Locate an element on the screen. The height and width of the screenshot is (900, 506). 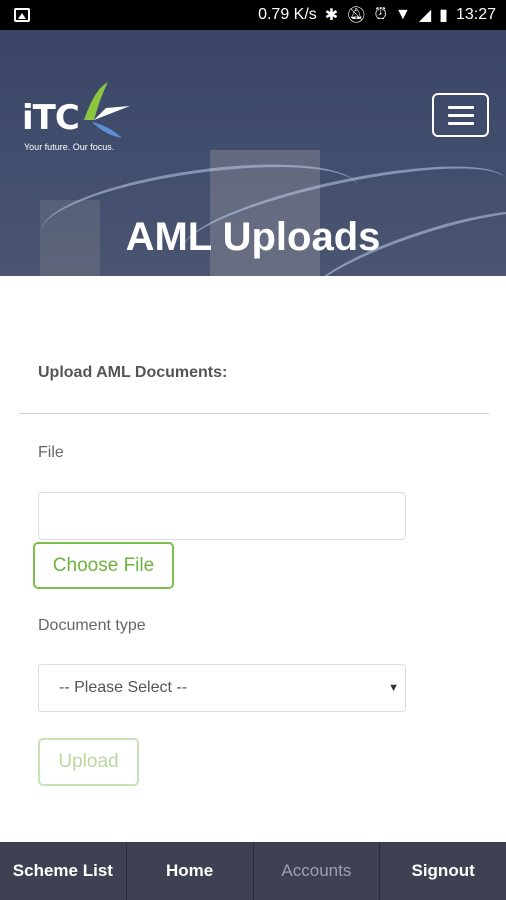
section-title: Upload AML Documents: is located at coordinates (133, 372).